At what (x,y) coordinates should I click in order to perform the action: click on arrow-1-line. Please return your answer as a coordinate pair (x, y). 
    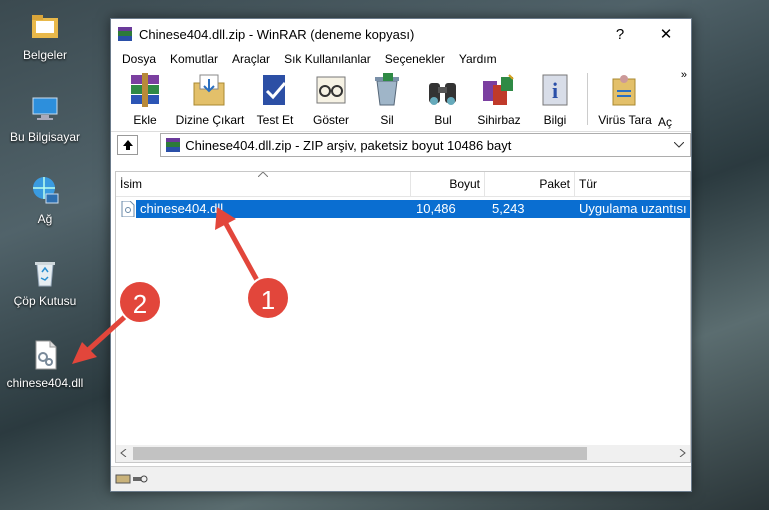
    Looking at the image, I should click on (241, 252).